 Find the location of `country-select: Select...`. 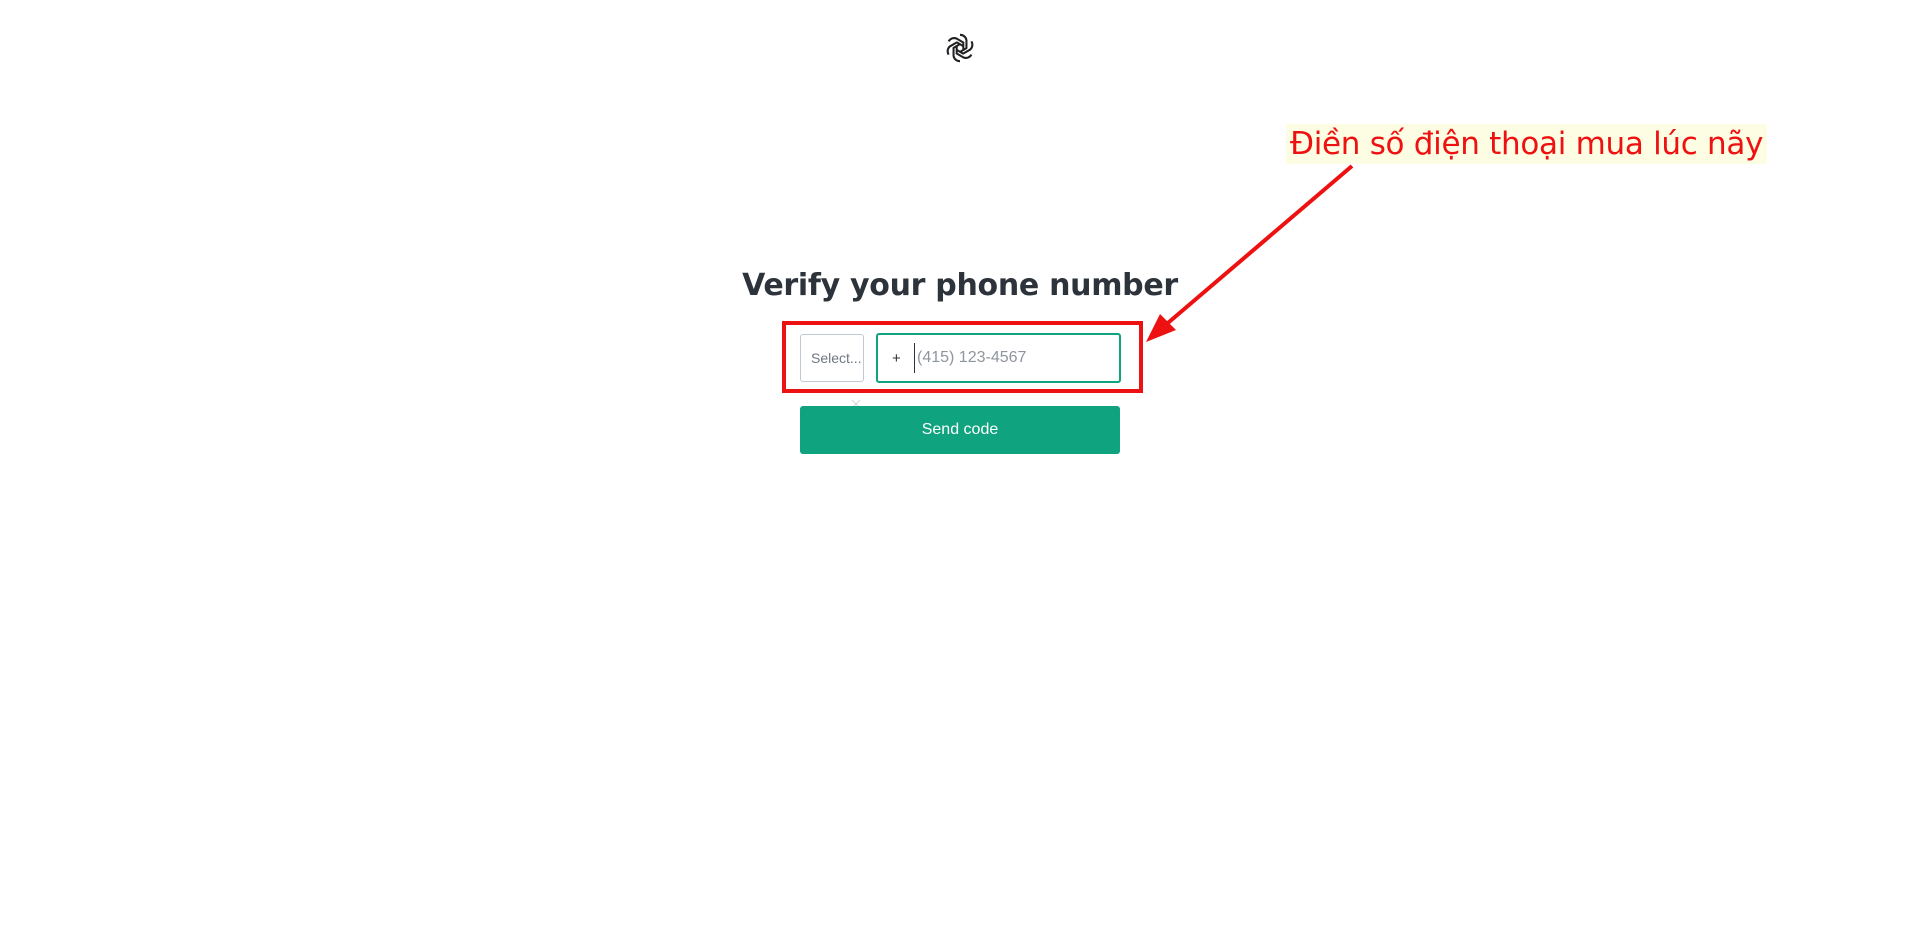

country-select: Select... is located at coordinates (832, 358).